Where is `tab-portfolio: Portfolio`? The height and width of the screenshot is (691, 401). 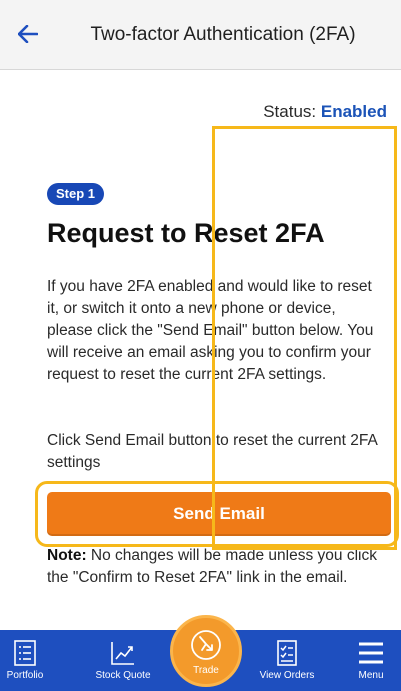
tab-portfolio: Portfolio is located at coordinates (25, 660).